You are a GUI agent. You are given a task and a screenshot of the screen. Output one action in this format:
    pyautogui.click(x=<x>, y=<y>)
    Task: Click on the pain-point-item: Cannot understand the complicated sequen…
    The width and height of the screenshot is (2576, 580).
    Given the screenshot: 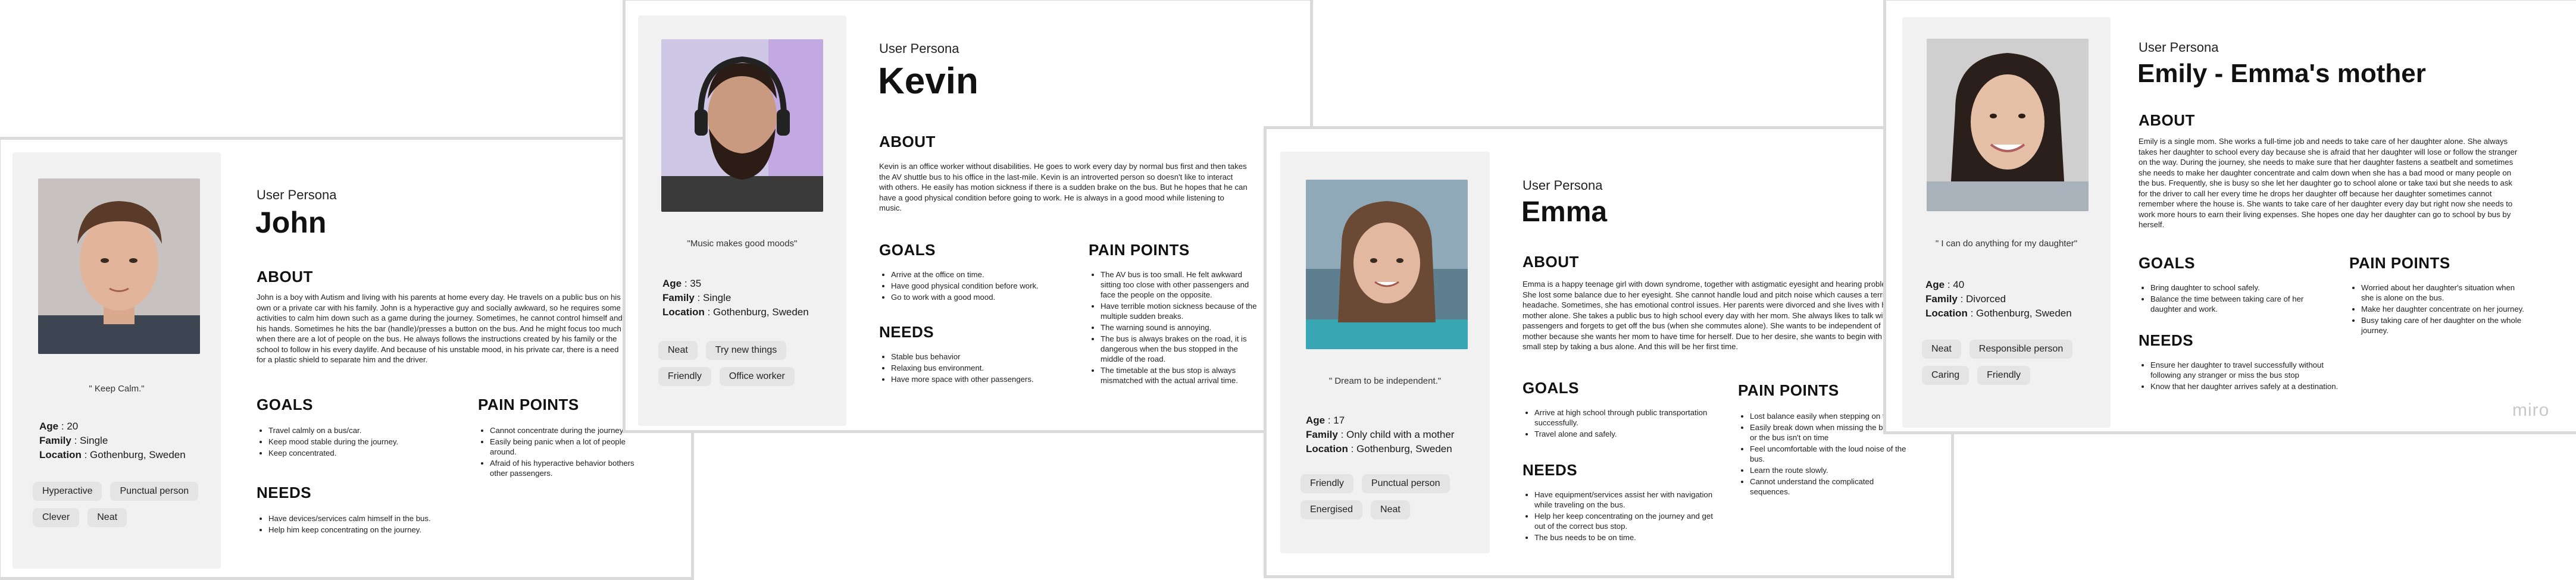 What is the action you would take?
    pyautogui.click(x=1830, y=486)
    